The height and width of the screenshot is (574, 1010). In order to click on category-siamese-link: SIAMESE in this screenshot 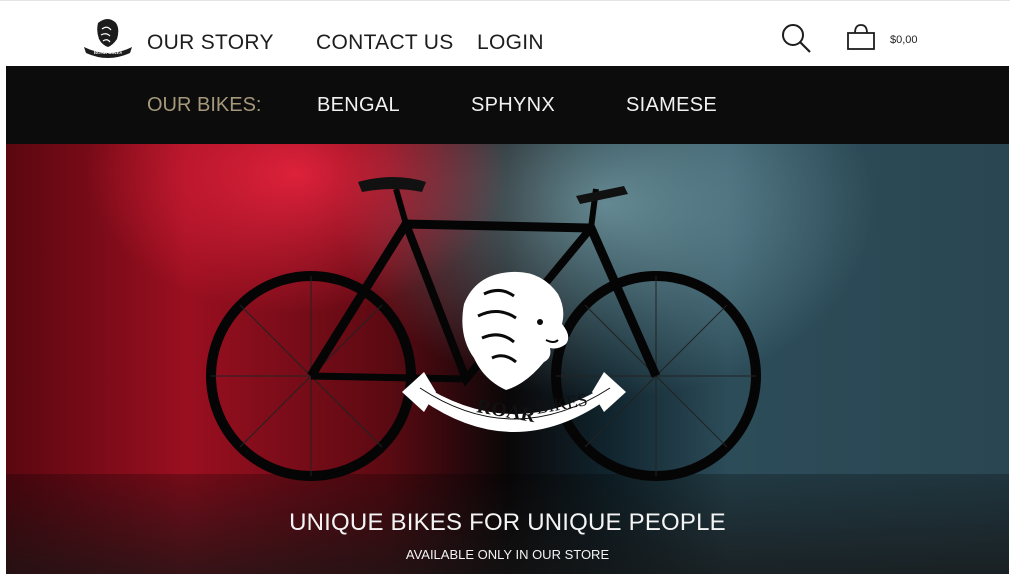, I will do `click(671, 105)`.